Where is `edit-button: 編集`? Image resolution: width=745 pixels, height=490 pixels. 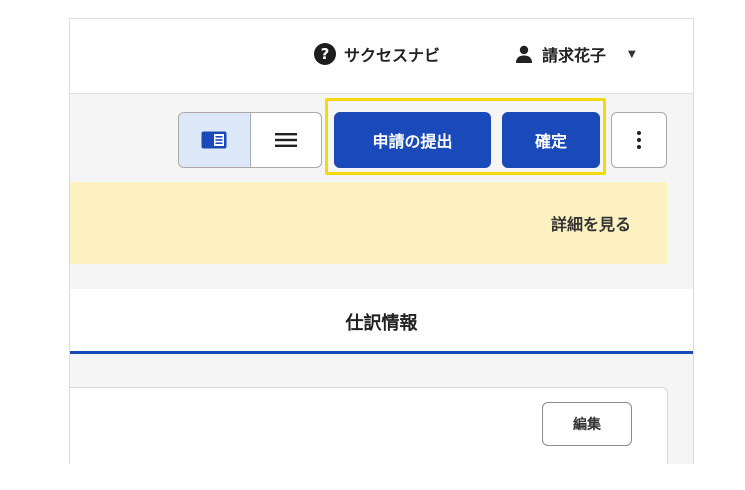 edit-button: 編集 is located at coordinates (587, 424).